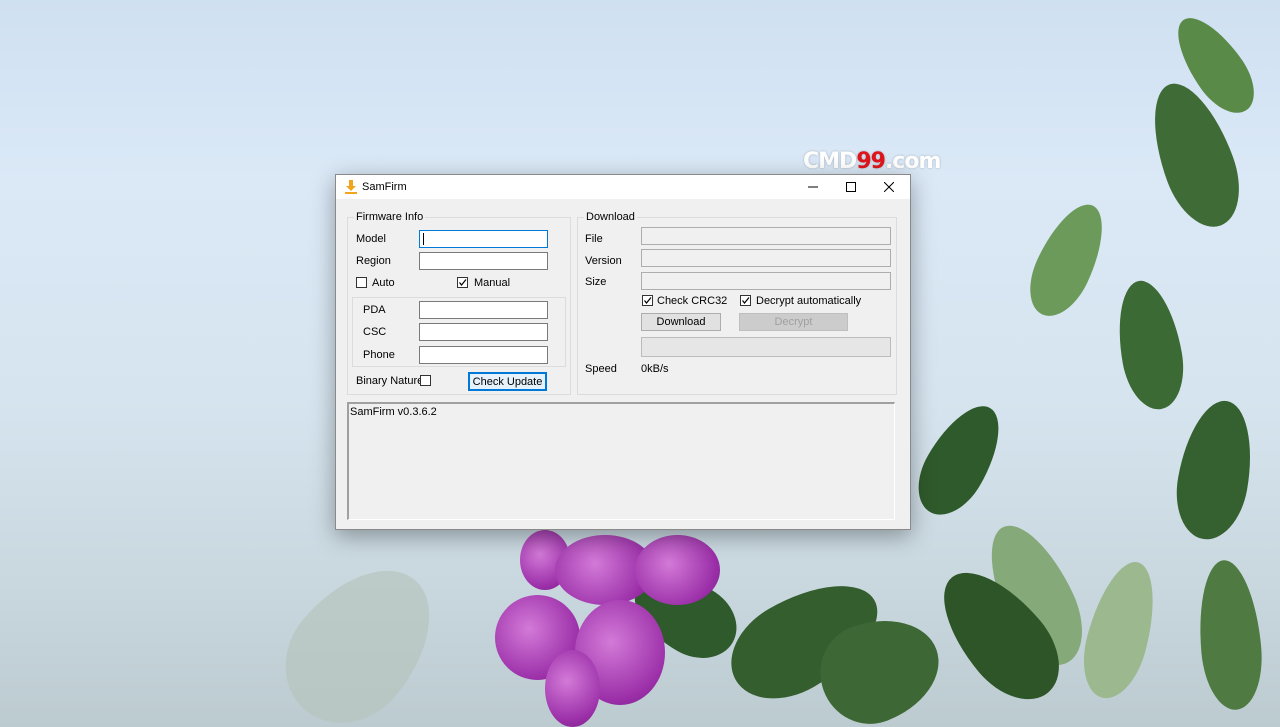  What do you see at coordinates (425, 380) in the screenshot?
I see `binary-nature-checkbox` at bounding box center [425, 380].